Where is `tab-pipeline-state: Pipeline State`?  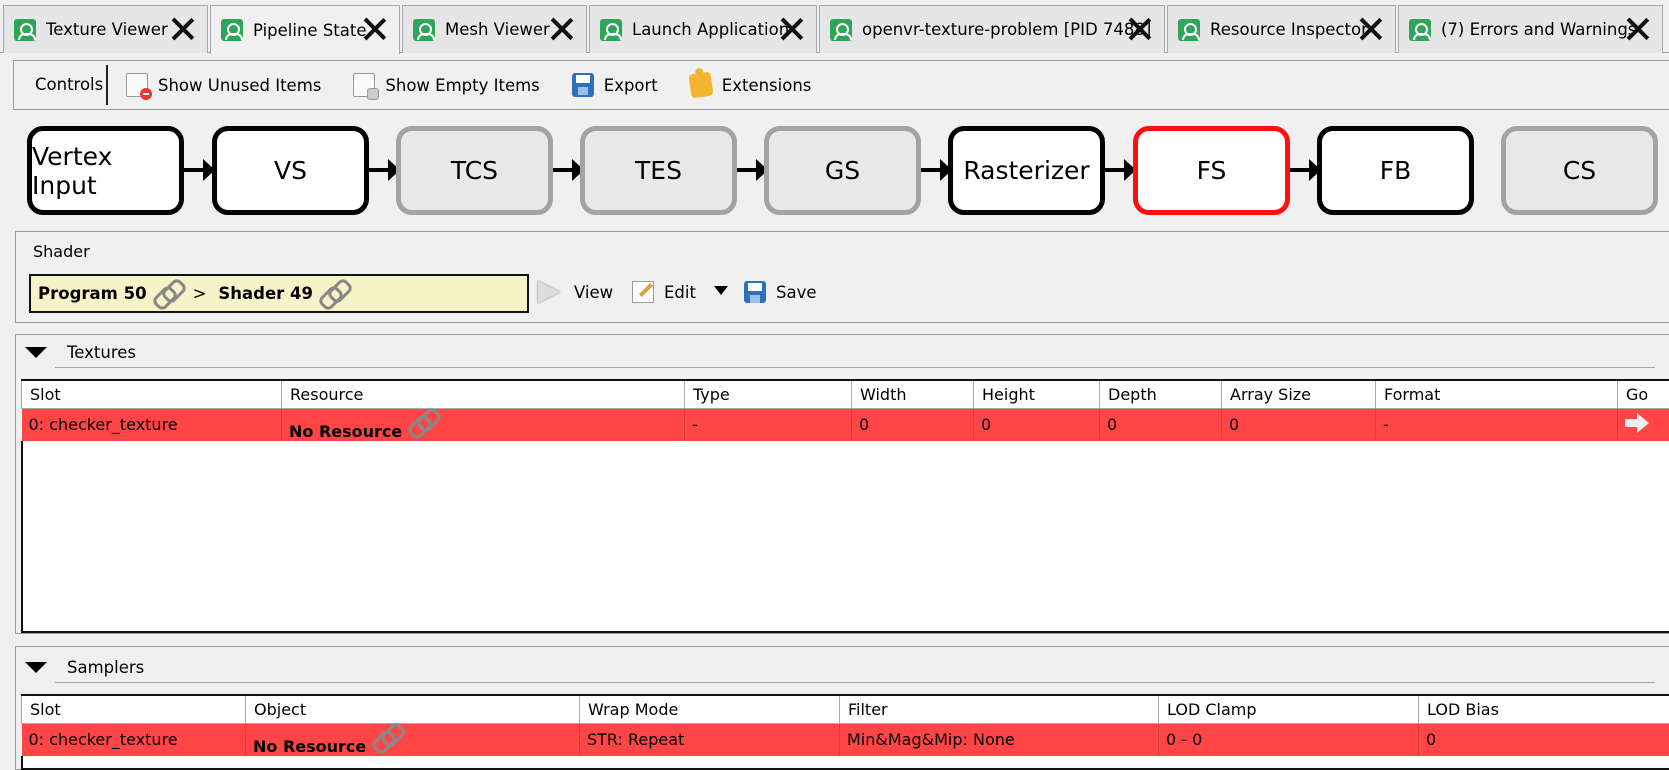
tab-pipeline-state: Pipeline State is located at coordinates (305, 29).